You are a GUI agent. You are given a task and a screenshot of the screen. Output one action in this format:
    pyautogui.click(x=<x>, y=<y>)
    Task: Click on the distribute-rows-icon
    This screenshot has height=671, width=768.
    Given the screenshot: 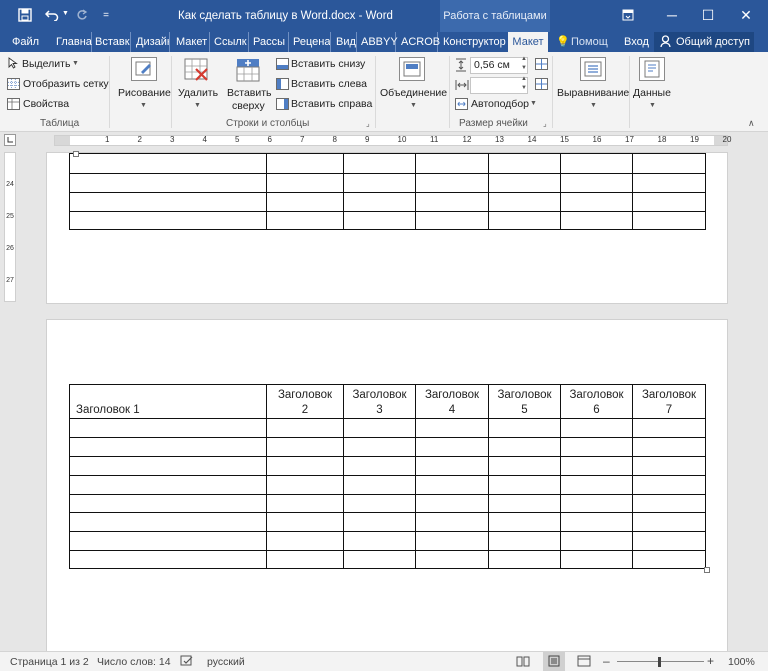 What is the action you would take?
    pyautogui.click(x=541, y=64)
    